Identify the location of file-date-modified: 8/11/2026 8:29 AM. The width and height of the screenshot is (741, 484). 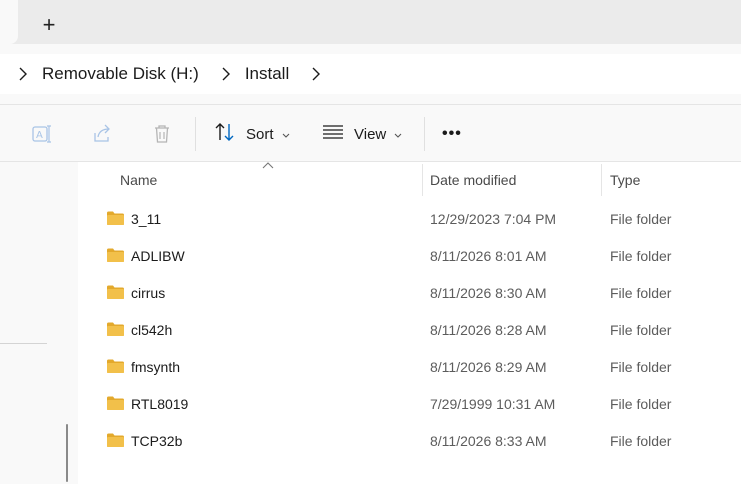
(488, 366).